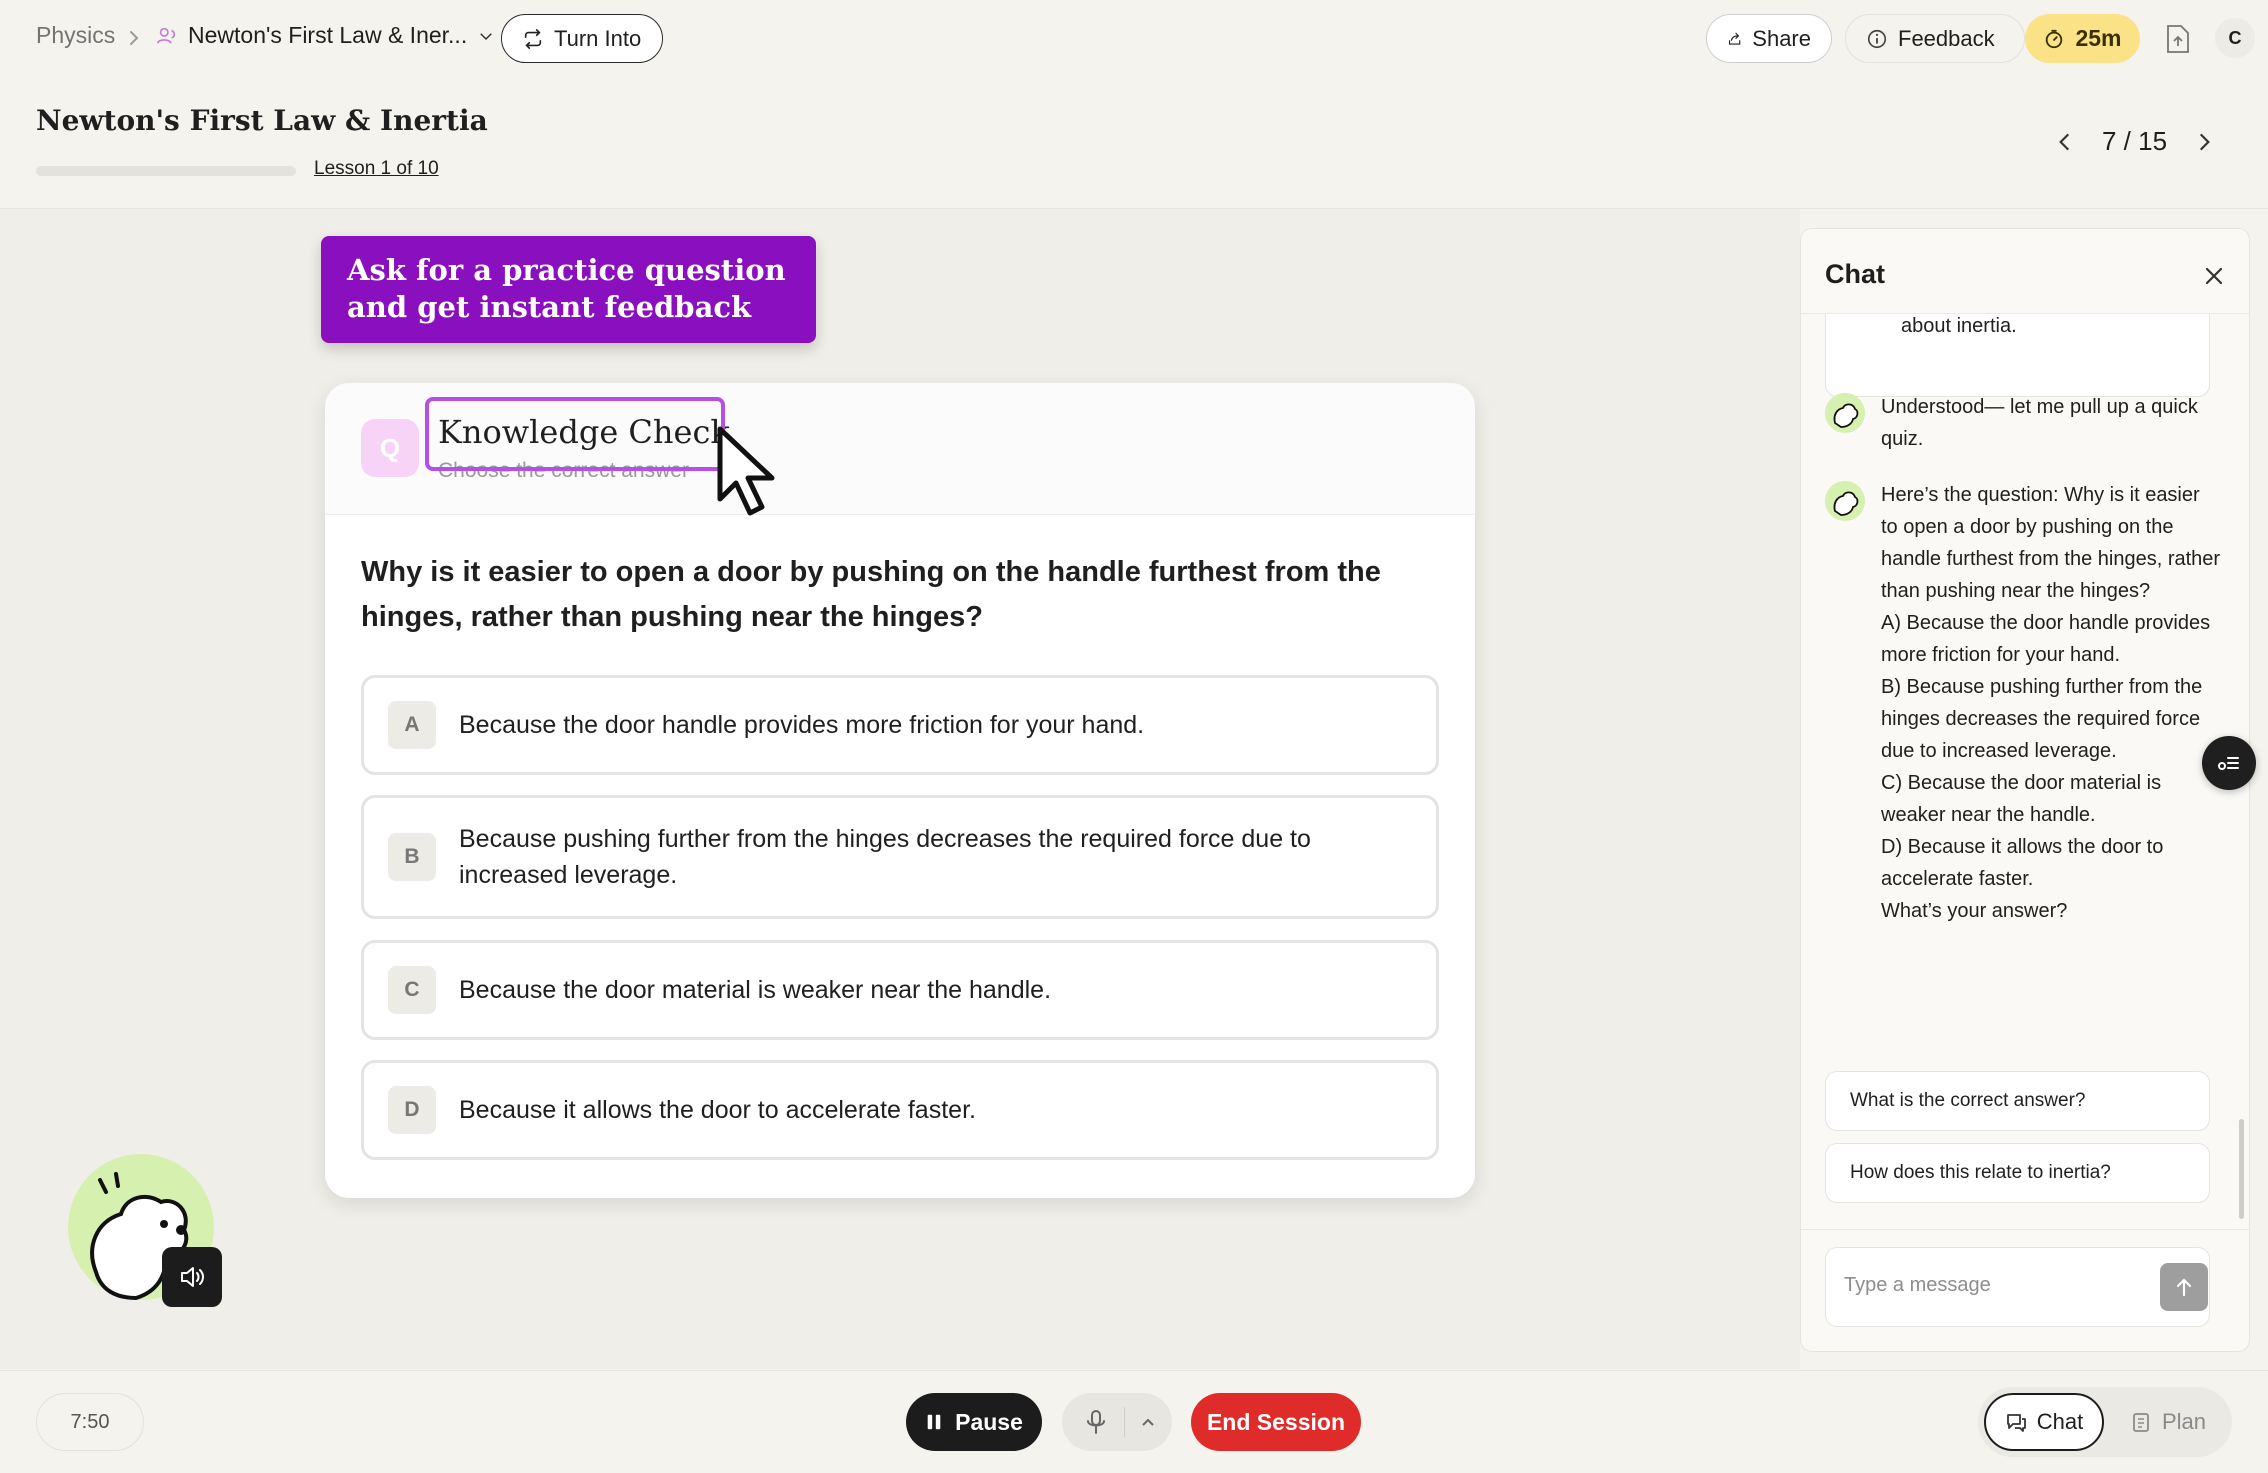 This screenshot has height=1473, width=2268. What do you see at coordinates (2060, 1421) in the screenshot?
I see `tab-chat-label: Chat` at bounding box center [2060, 1421].